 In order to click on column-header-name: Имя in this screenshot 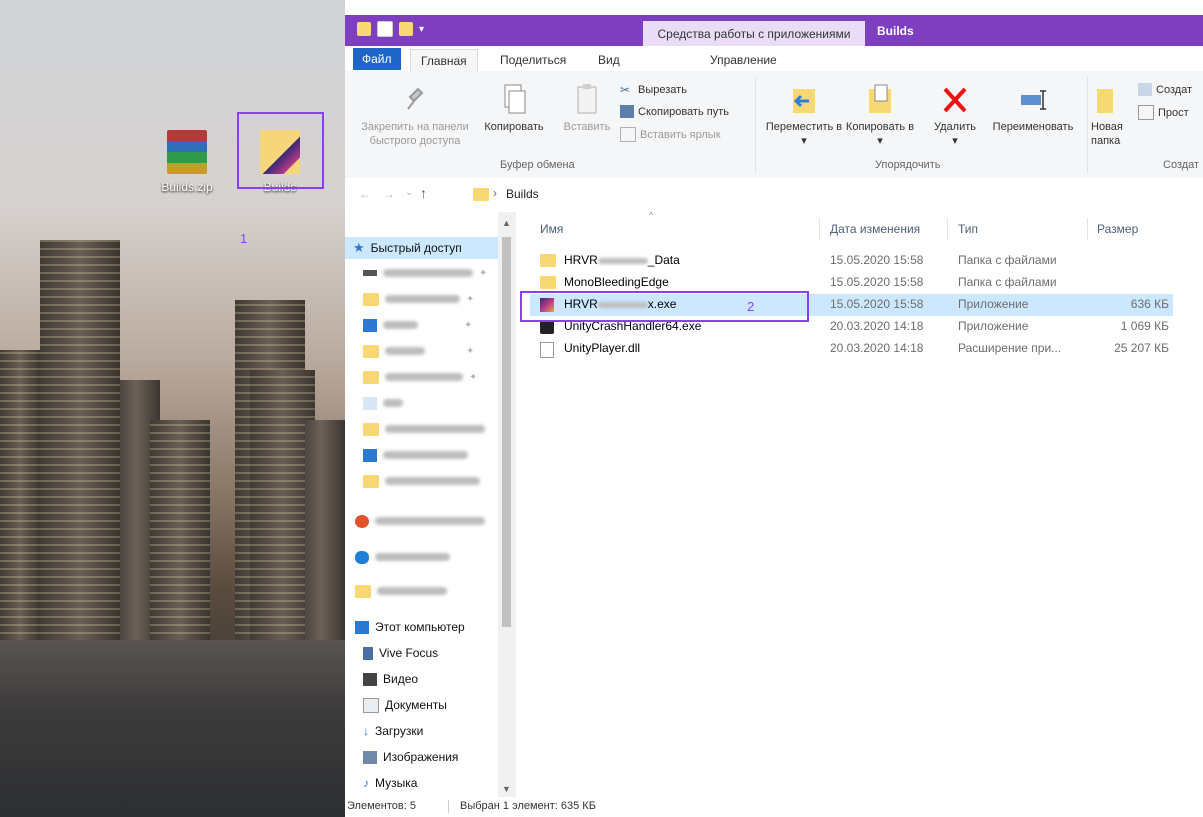, I will do `click(551, 229)`.